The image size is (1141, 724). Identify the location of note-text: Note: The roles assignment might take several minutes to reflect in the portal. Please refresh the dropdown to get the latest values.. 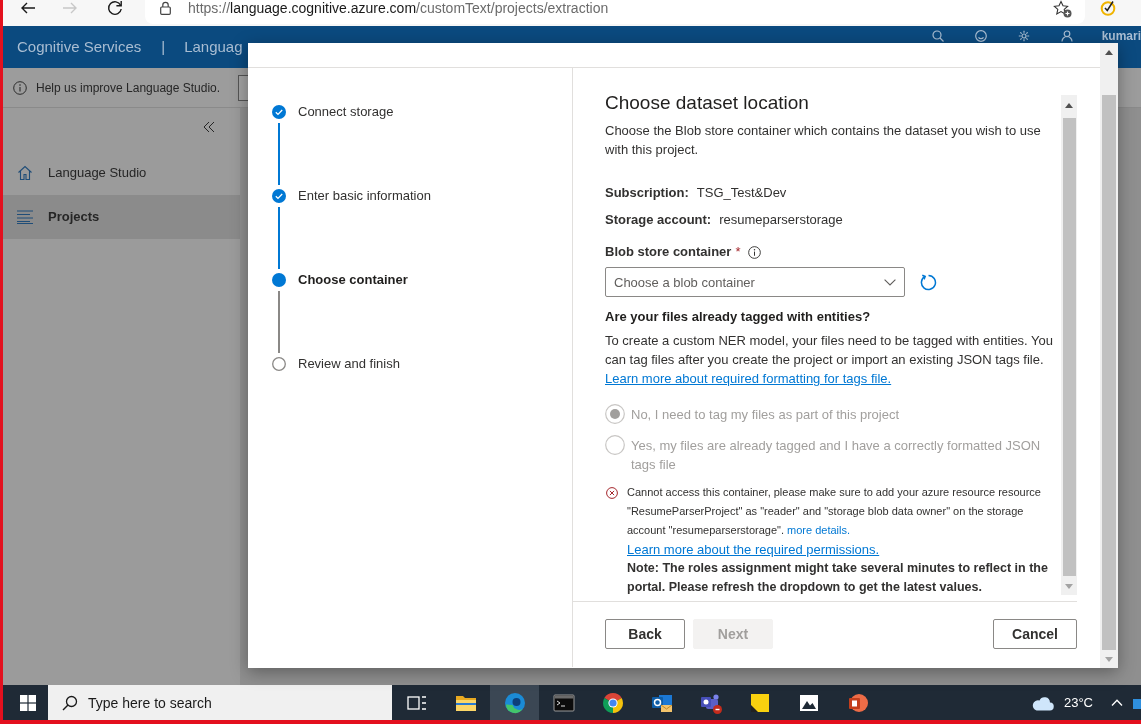
(838, 577).